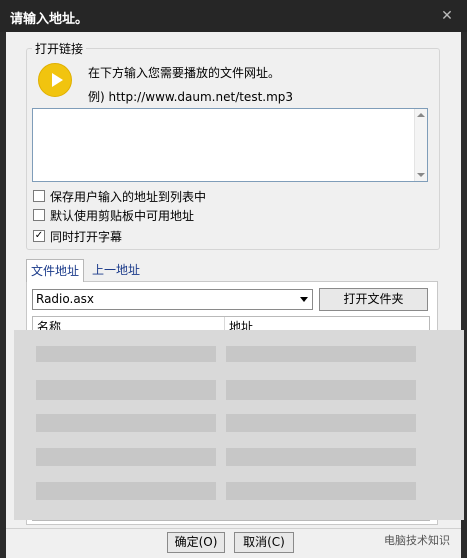 This screenshot has height=558, width=467. Describe the element at coordinates (421, 175) in the screenshot. I see `scroll-down-icon` at that location.